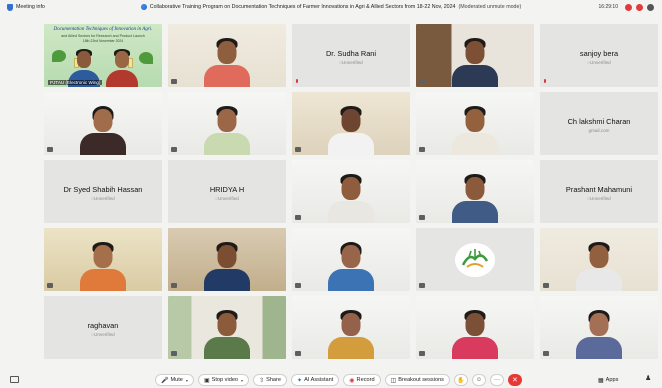 This screenshot has width=662, height=388. Describe the element at coordinates (227, 191) in the screenshot. I see `participant-tile: HRIDYA H Unverified` at that location.